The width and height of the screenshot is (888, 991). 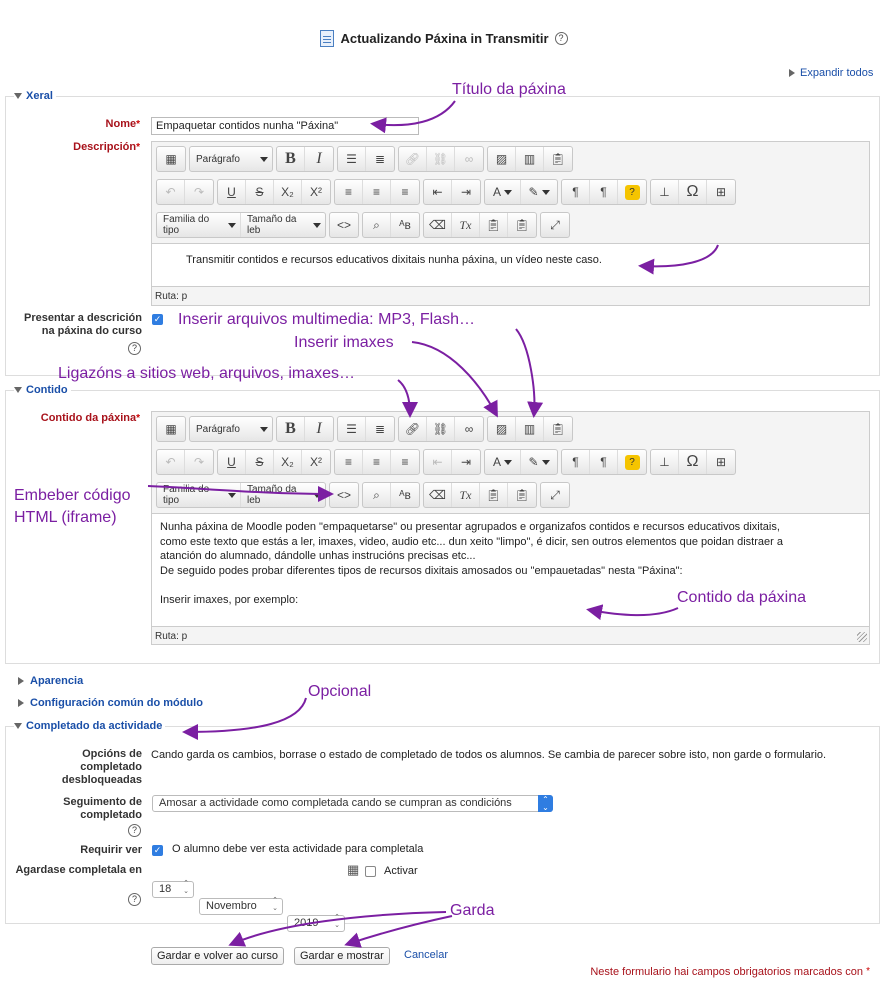 What do you see at coordinates (50, 681) in the screenshot?
I see `section-aparencia: Aparencia` at bounding box center [50, 681].